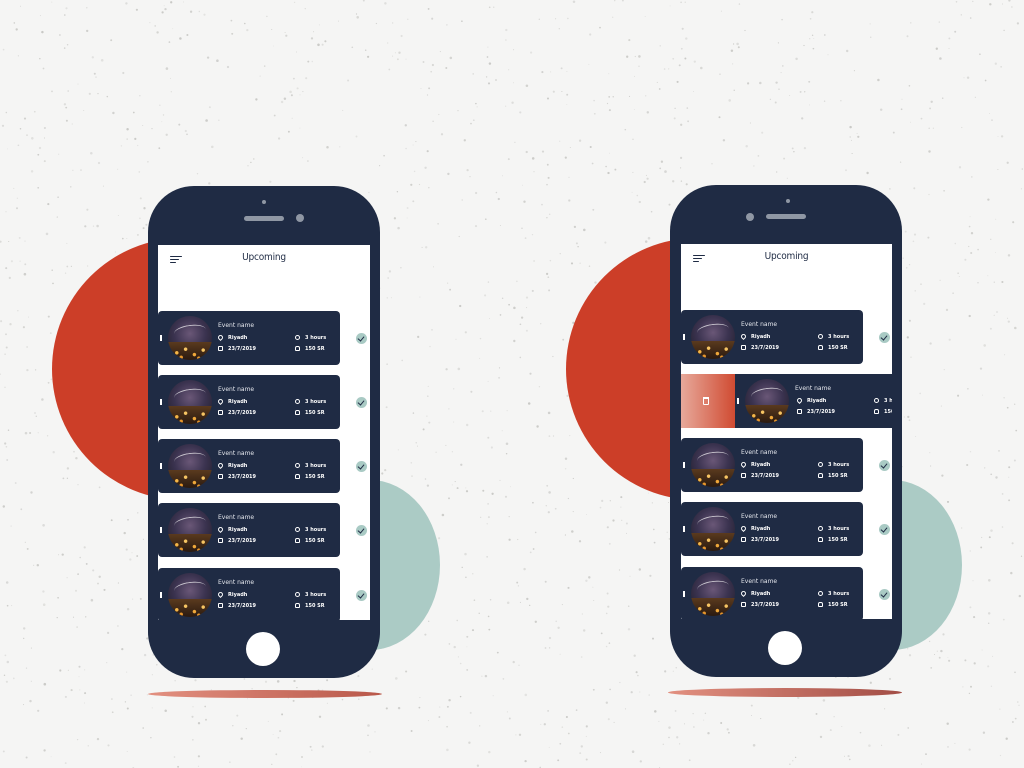 This screenshot has height=768, width=1024. What do you see at coordinates (785, 692) in the screenshot?
I see `phone-shadow-right` at bounding box center [785, 692].